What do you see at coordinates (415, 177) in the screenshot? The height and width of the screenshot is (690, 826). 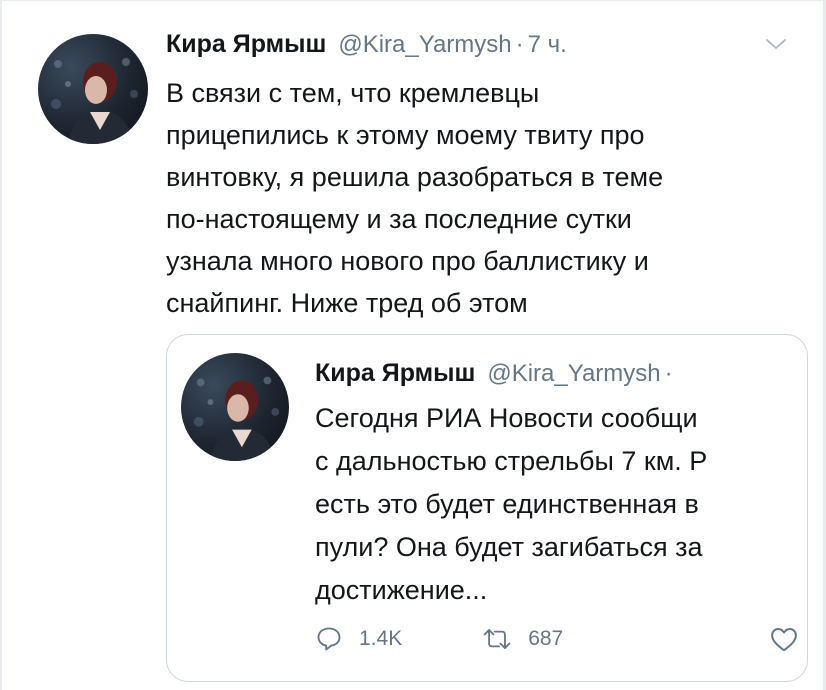 I see `tweet-text-line: винтовку, я решила разобраться в теме` at bounding box center [415, 177].